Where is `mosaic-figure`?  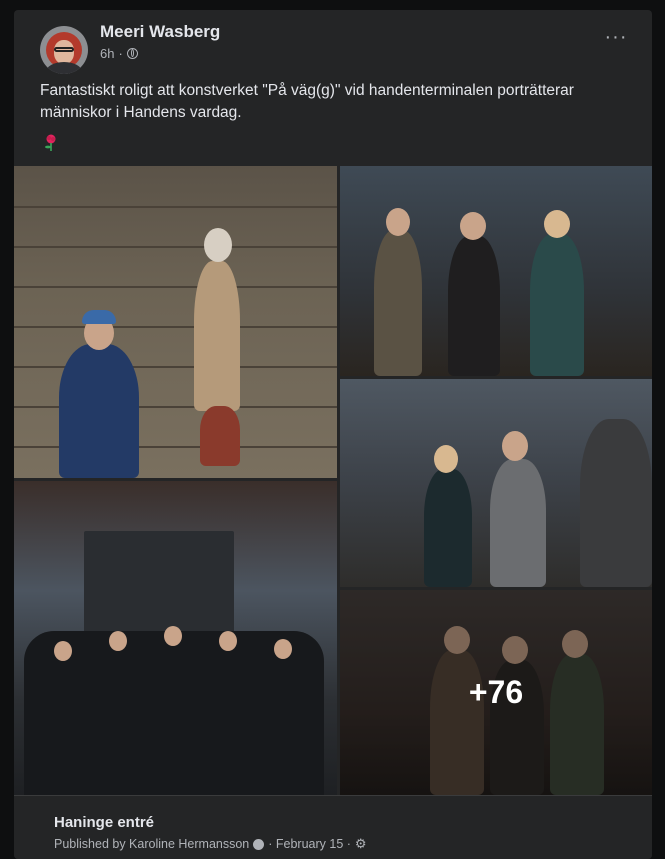
mosaic-figure is located at coordinates (217, 336).